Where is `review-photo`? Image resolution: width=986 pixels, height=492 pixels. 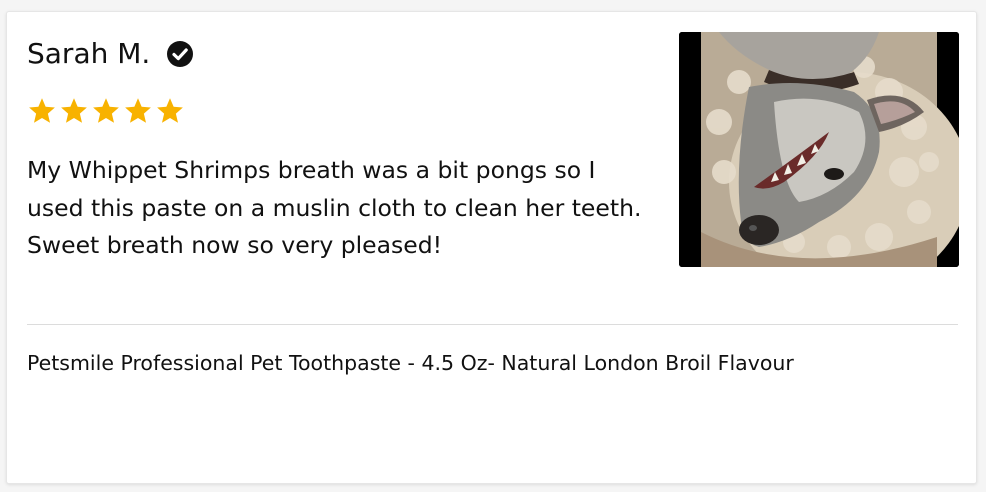
review-photo is located at coordinates (819, 149).